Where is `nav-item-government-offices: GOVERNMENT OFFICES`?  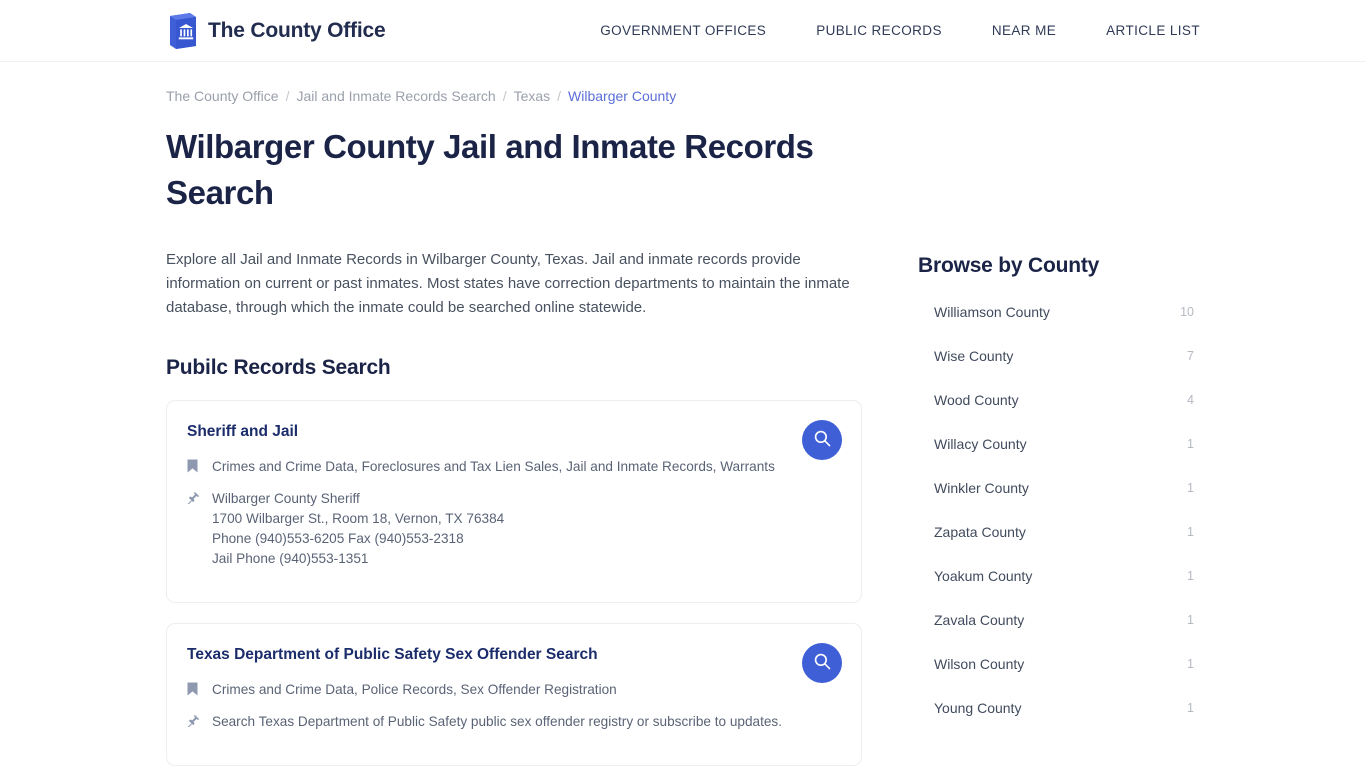 nav-item-government-offices: GOVERNMENT OFFICES is located at coordinates (683, 30).